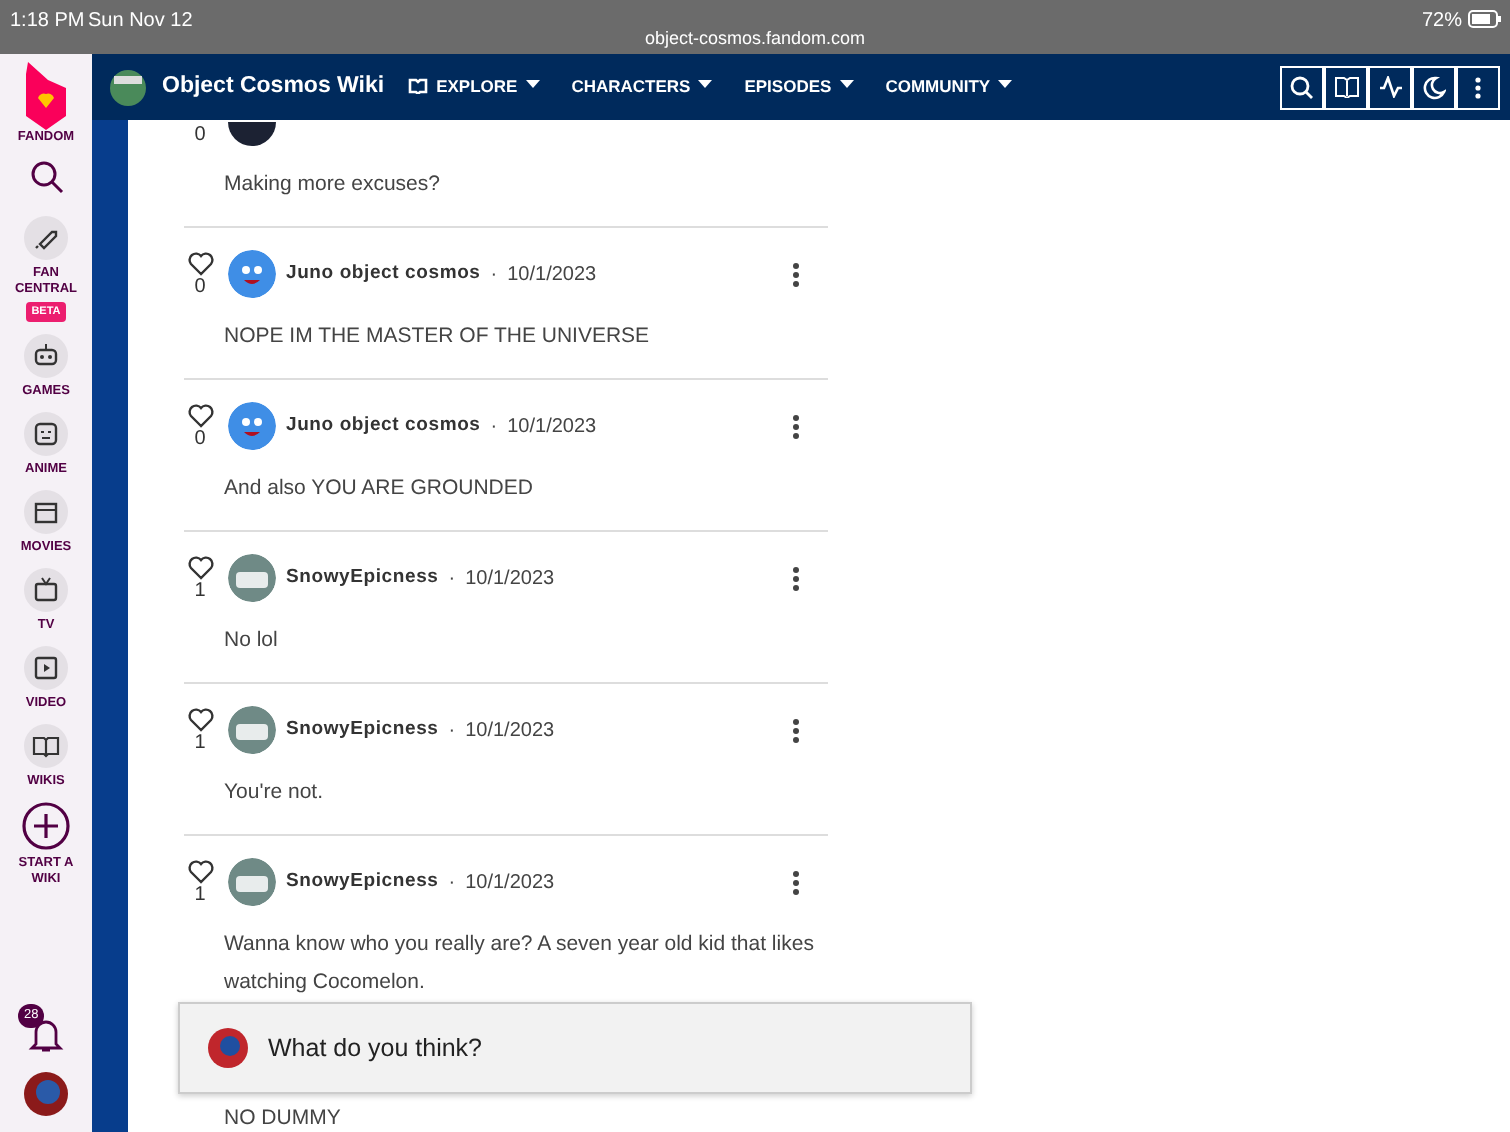 This screenshot has width=1510, height=1132. I want to click on activity-icon, so click(1390, 87).